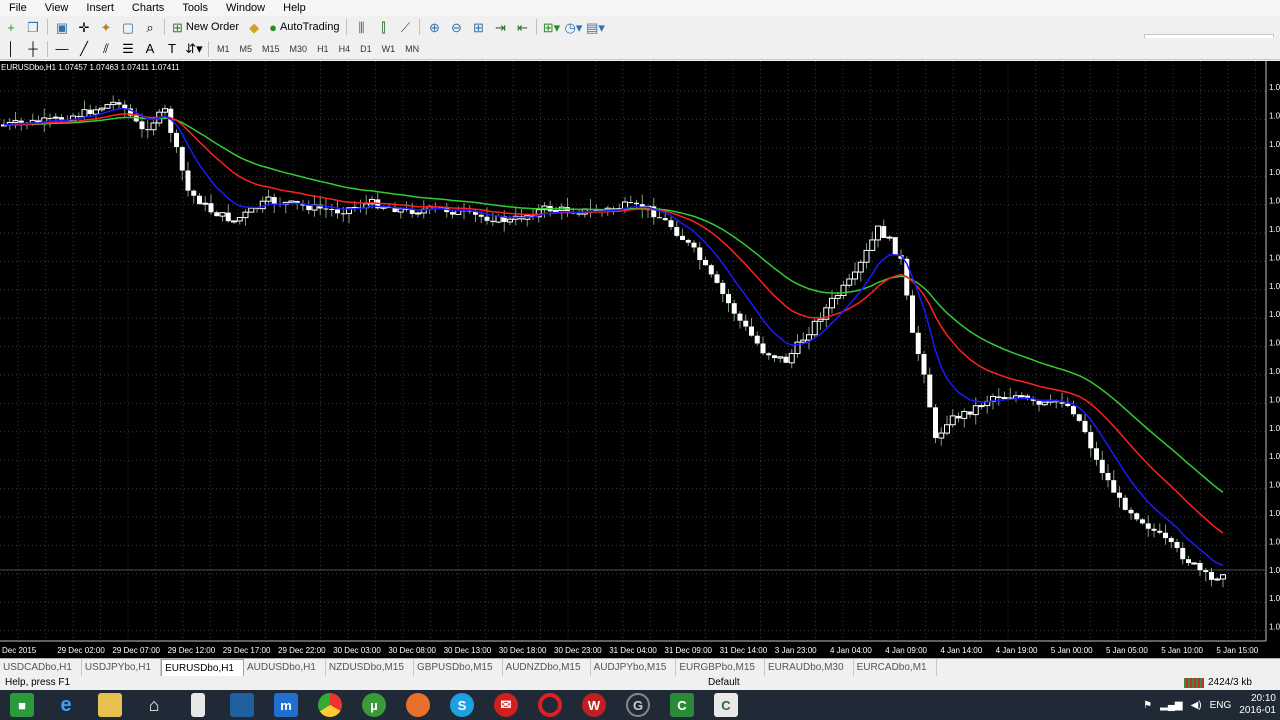 This screenshot has height=720, width=1280. Describe the element at coordinates (254, 27) in the screenshot. I see `metaeditor-button: ◆` at that location.